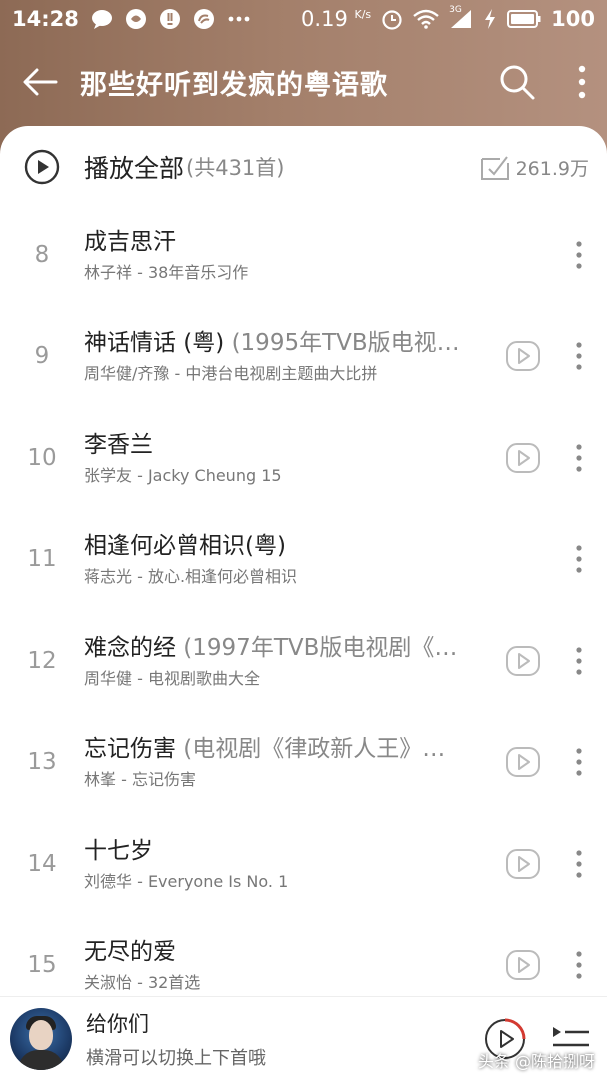 Image resolution: width=607 pixels, height=1080 pixels. I want to click on song-title-main: 难念的经, so click(130, 647).